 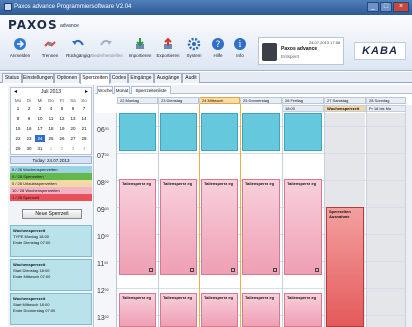 What do you see at coordinates (62, 128) in the screenshot?
I see `calendar-day: 19` at bounding box center [62, 128].